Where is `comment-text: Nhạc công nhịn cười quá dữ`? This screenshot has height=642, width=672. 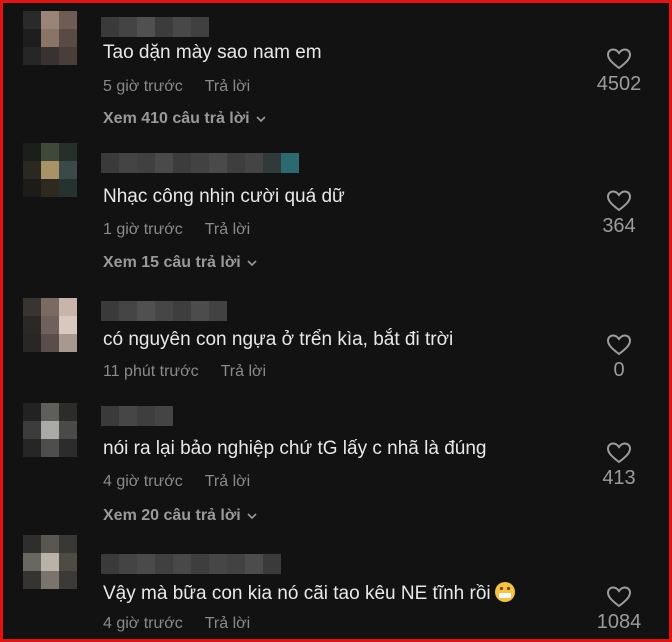
comment-text: Nhạc công nhịn cười quá dữ is located at coordinates (224, 196).